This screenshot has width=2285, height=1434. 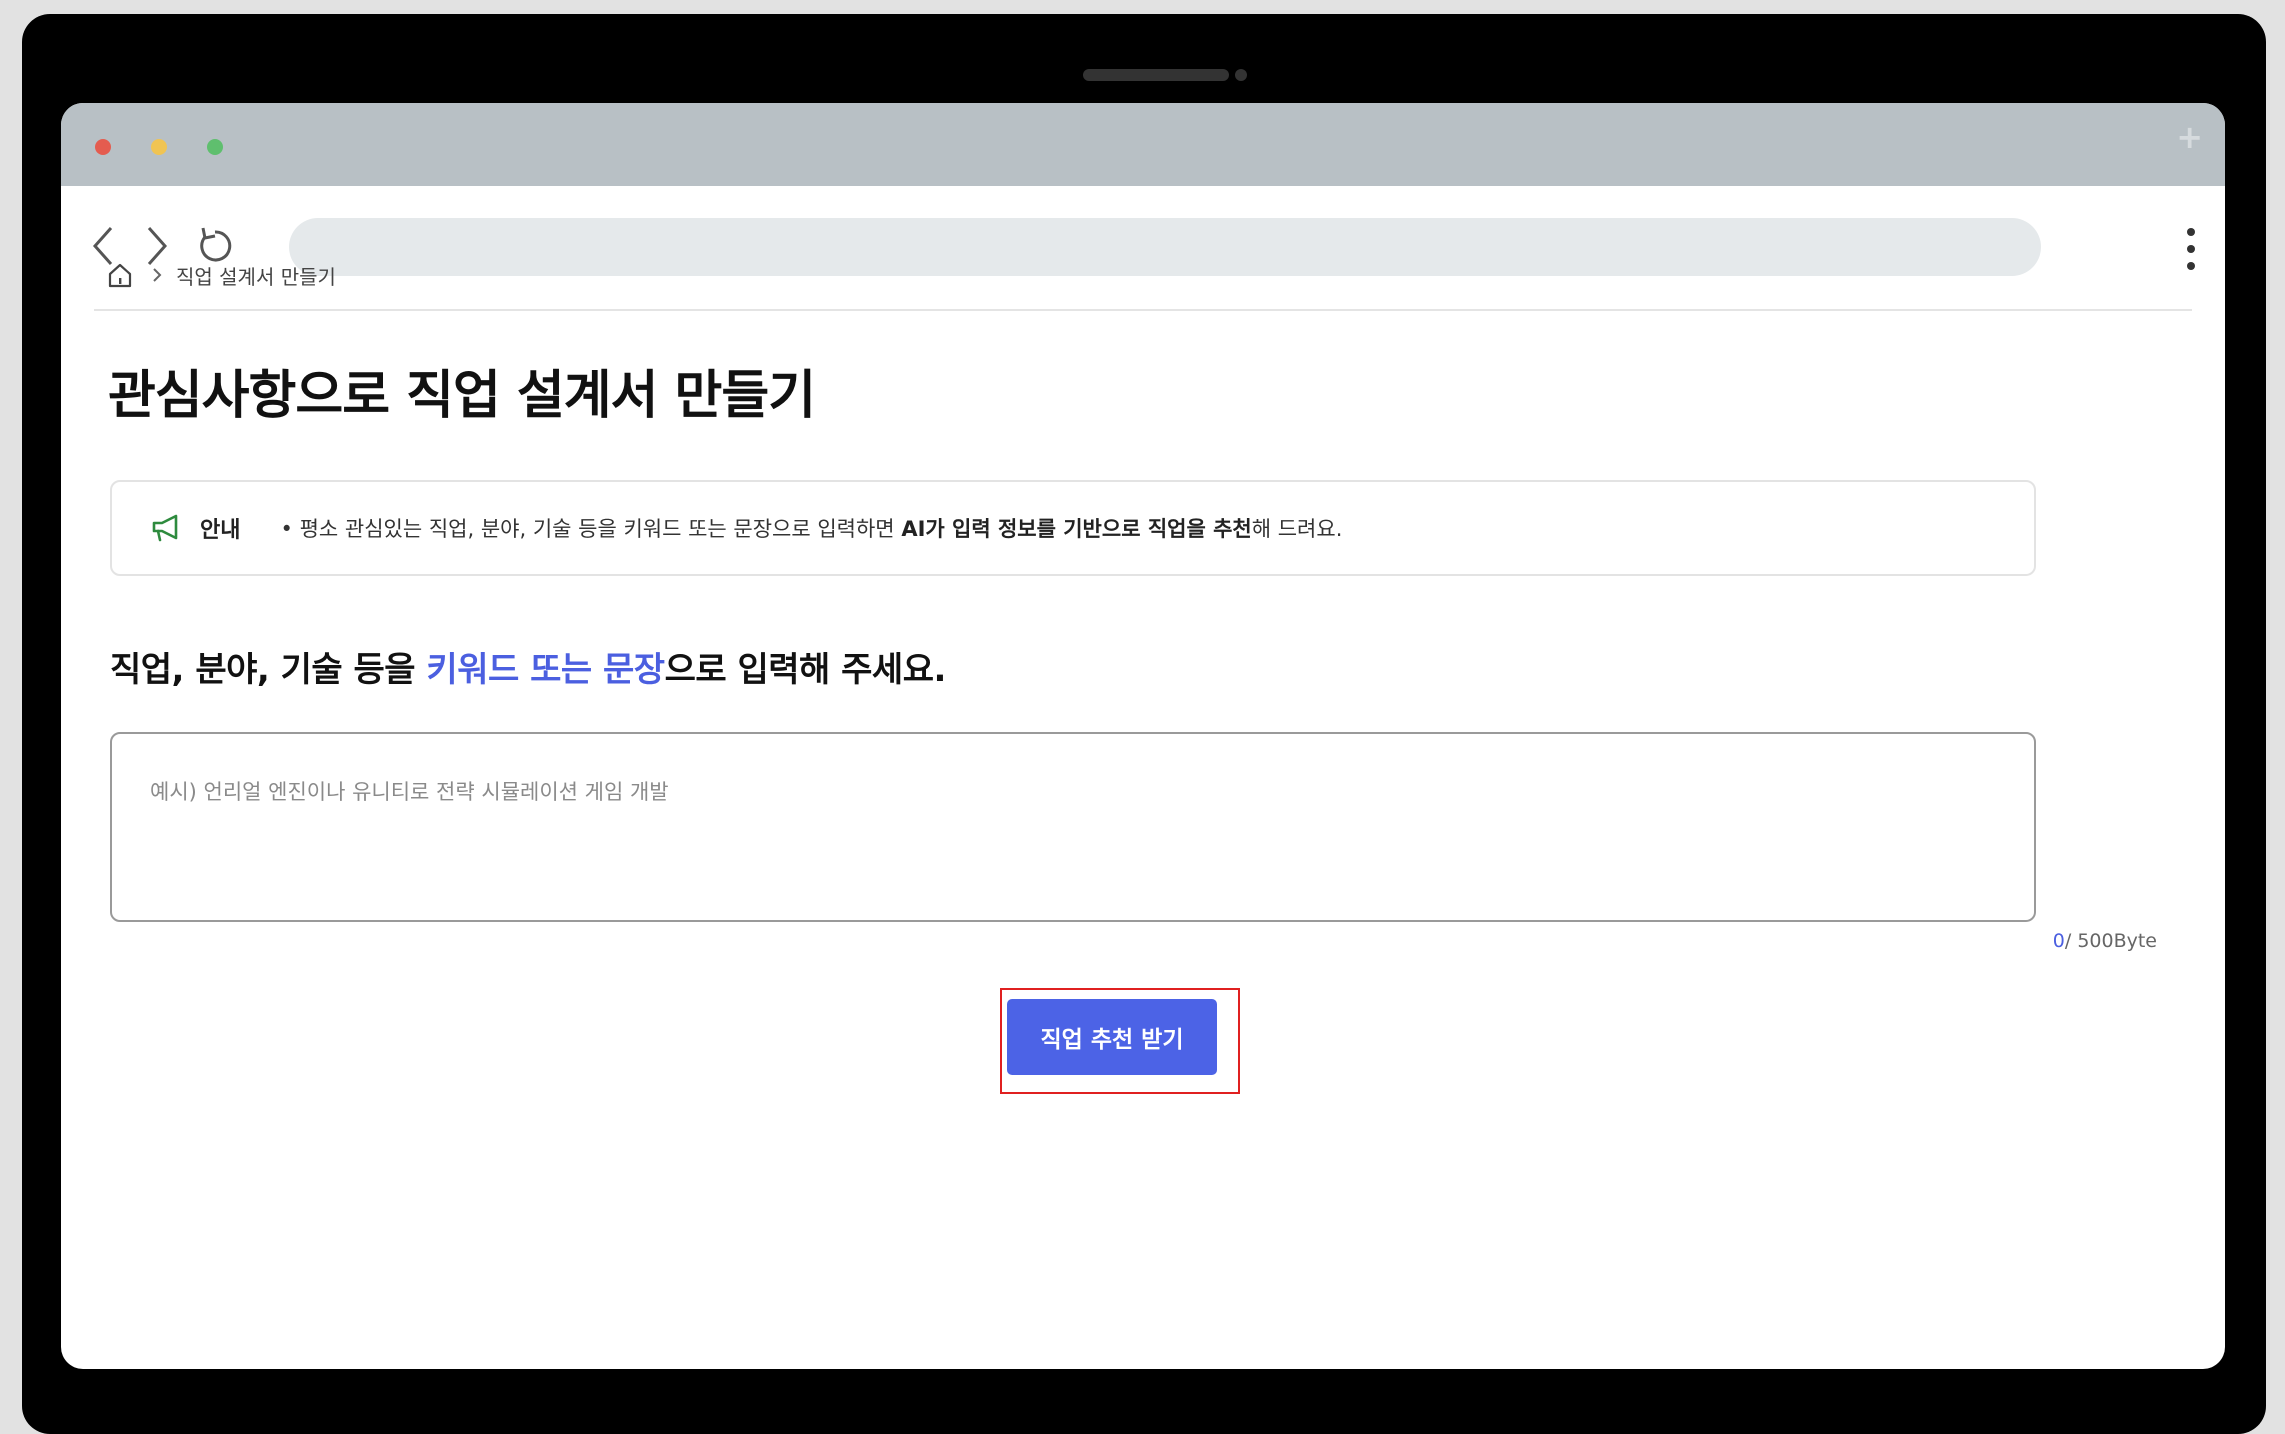 I want to click on browser-titlebar: +, so click(x=1143, y=144).